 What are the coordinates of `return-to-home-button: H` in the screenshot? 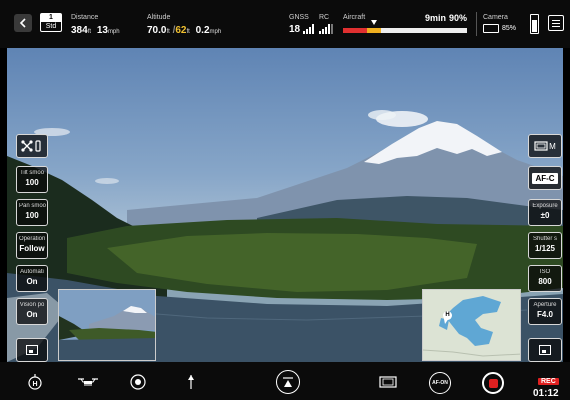 It's located at (35, 382).